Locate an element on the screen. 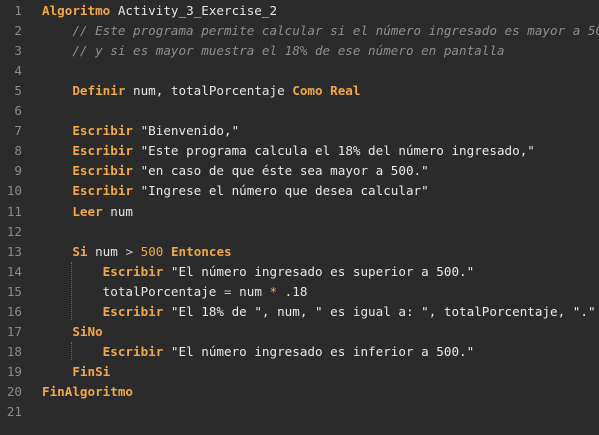  code-token: > is located at coordinates (129, 251).